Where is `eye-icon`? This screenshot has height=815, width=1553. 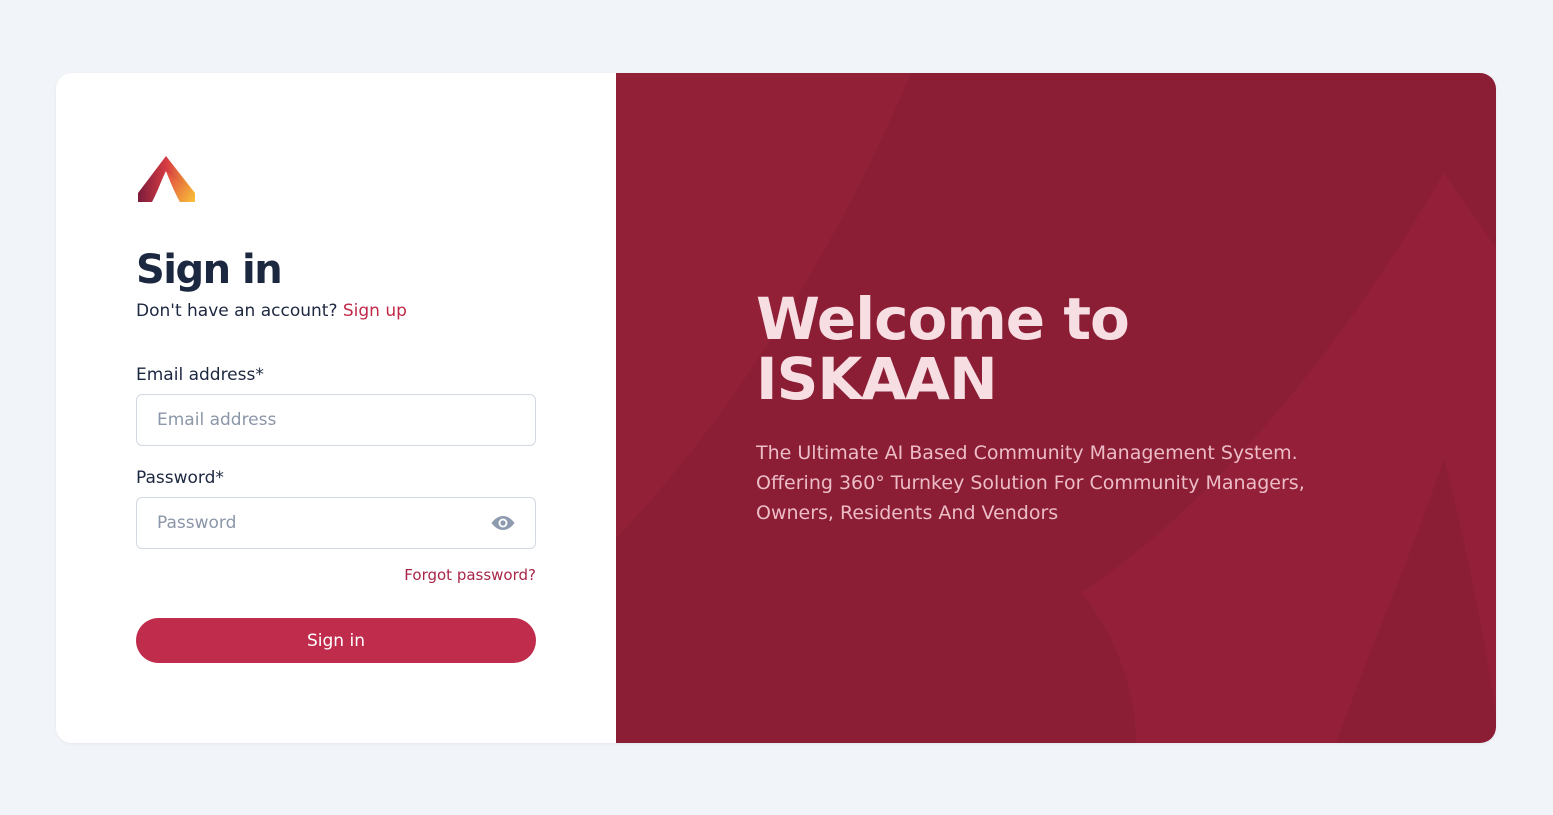 eye-icon is located at coordinates (503, 523).